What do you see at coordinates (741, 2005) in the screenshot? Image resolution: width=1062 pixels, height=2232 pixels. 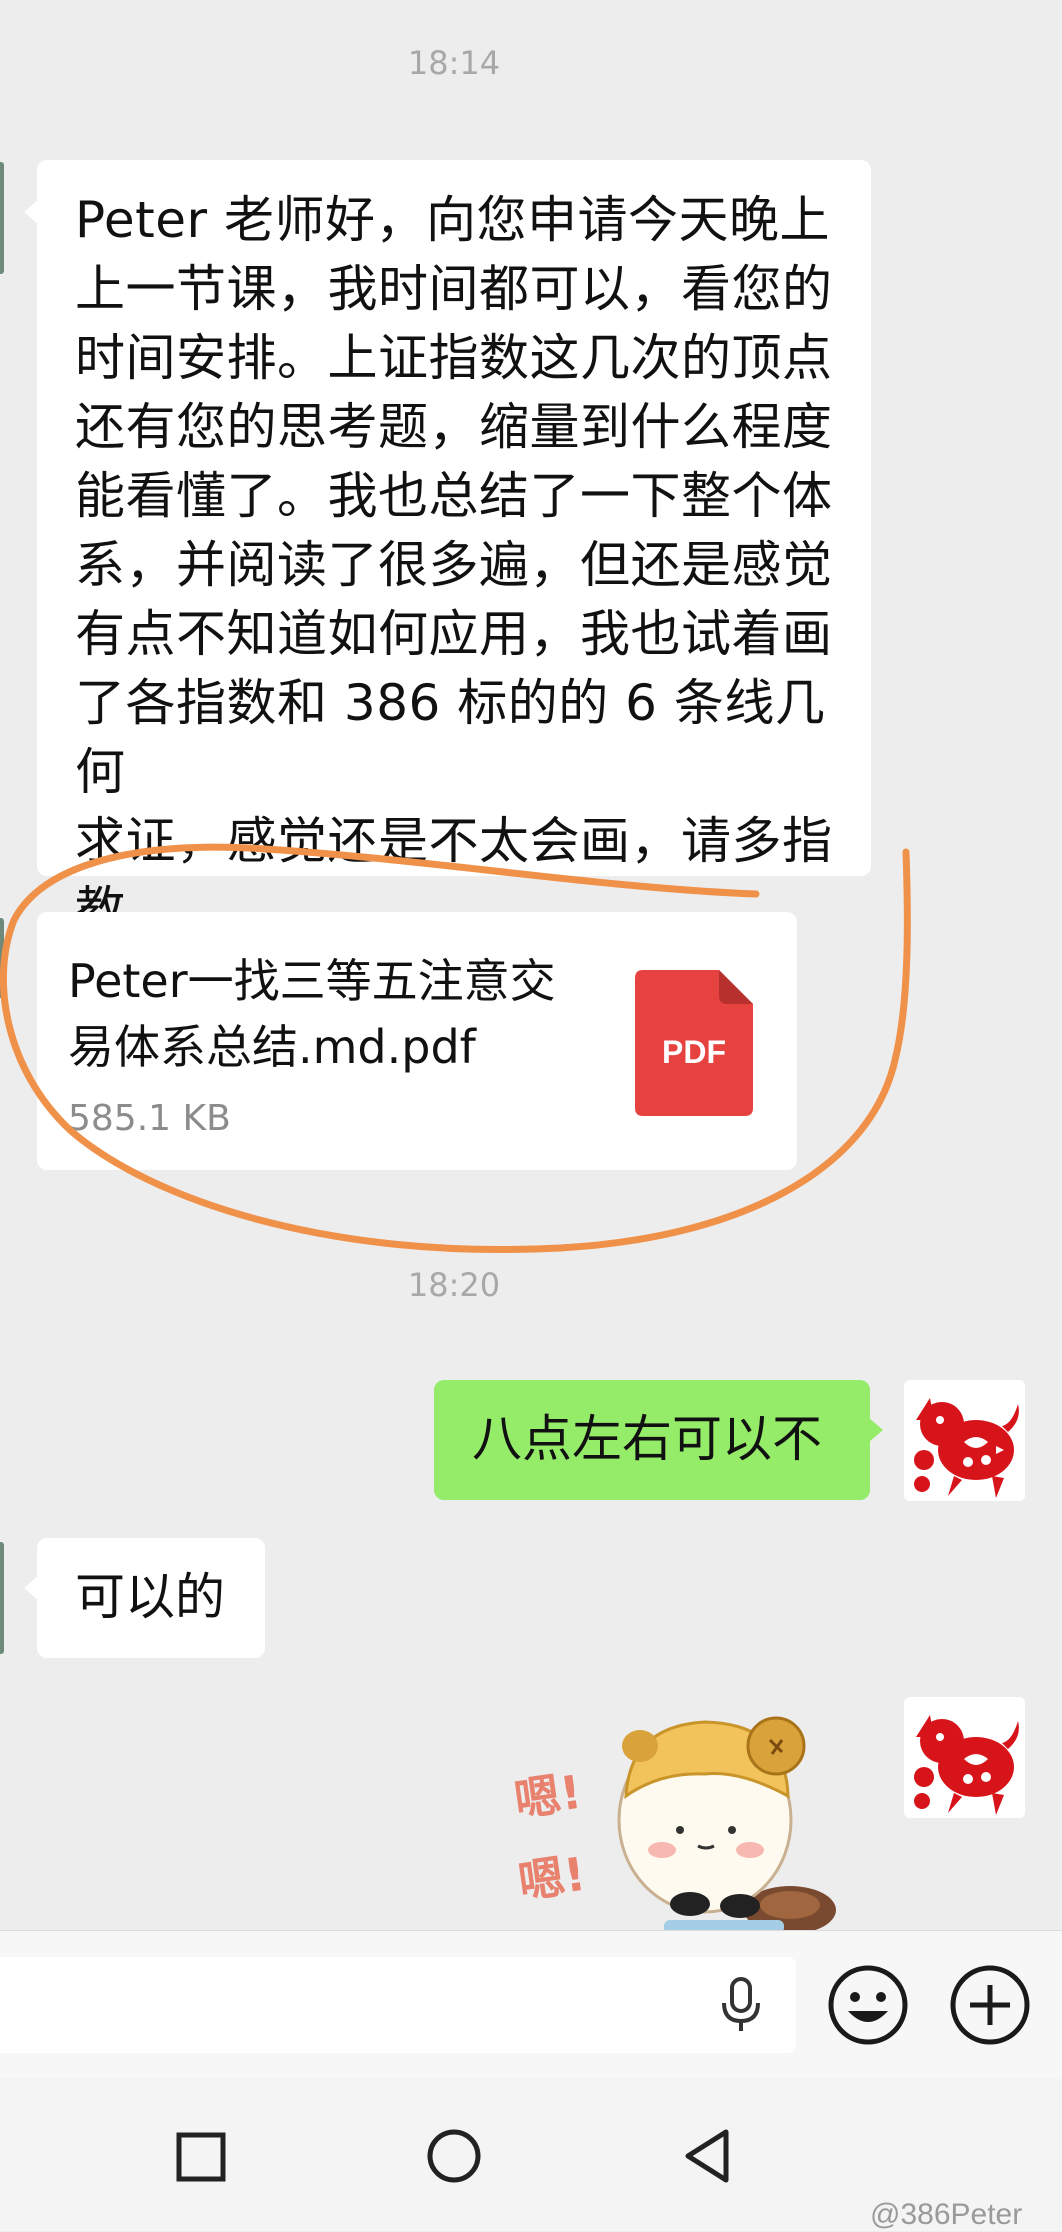 I see `microphone-icon` at bounding box center [741, 2005].